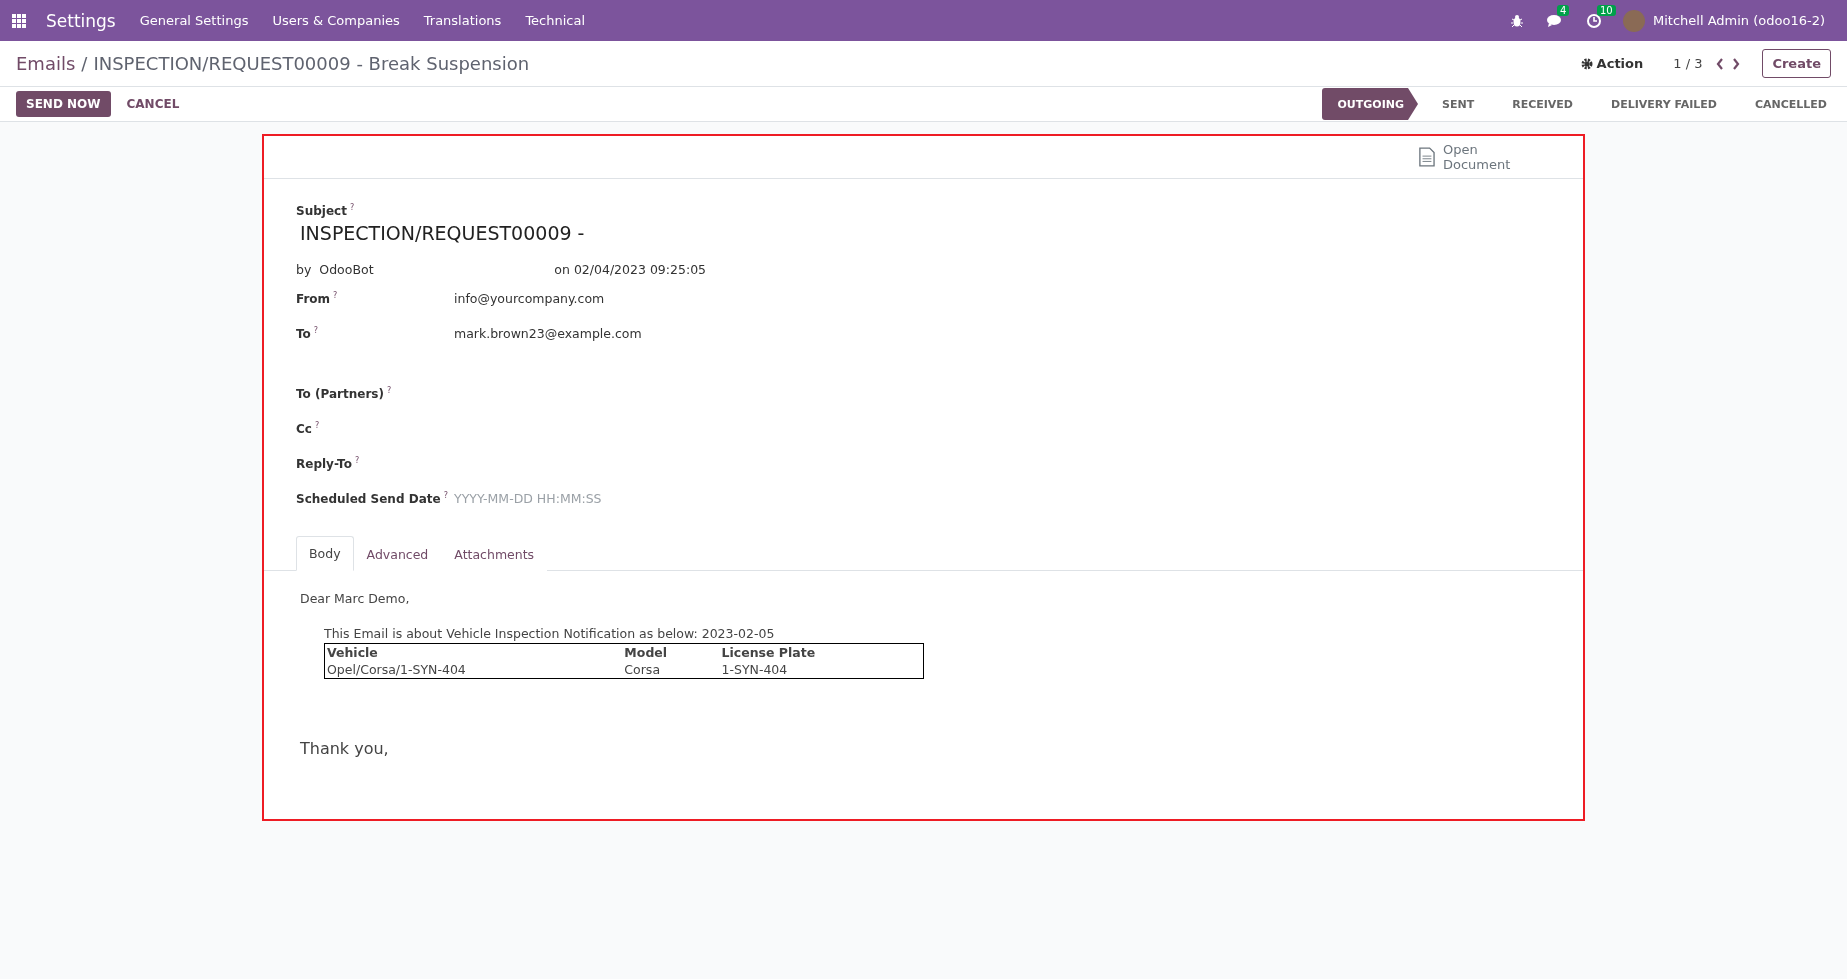 The width and height of the screenshot is (1847, 979). I want to click on chat-icon, so click(1555, 20).